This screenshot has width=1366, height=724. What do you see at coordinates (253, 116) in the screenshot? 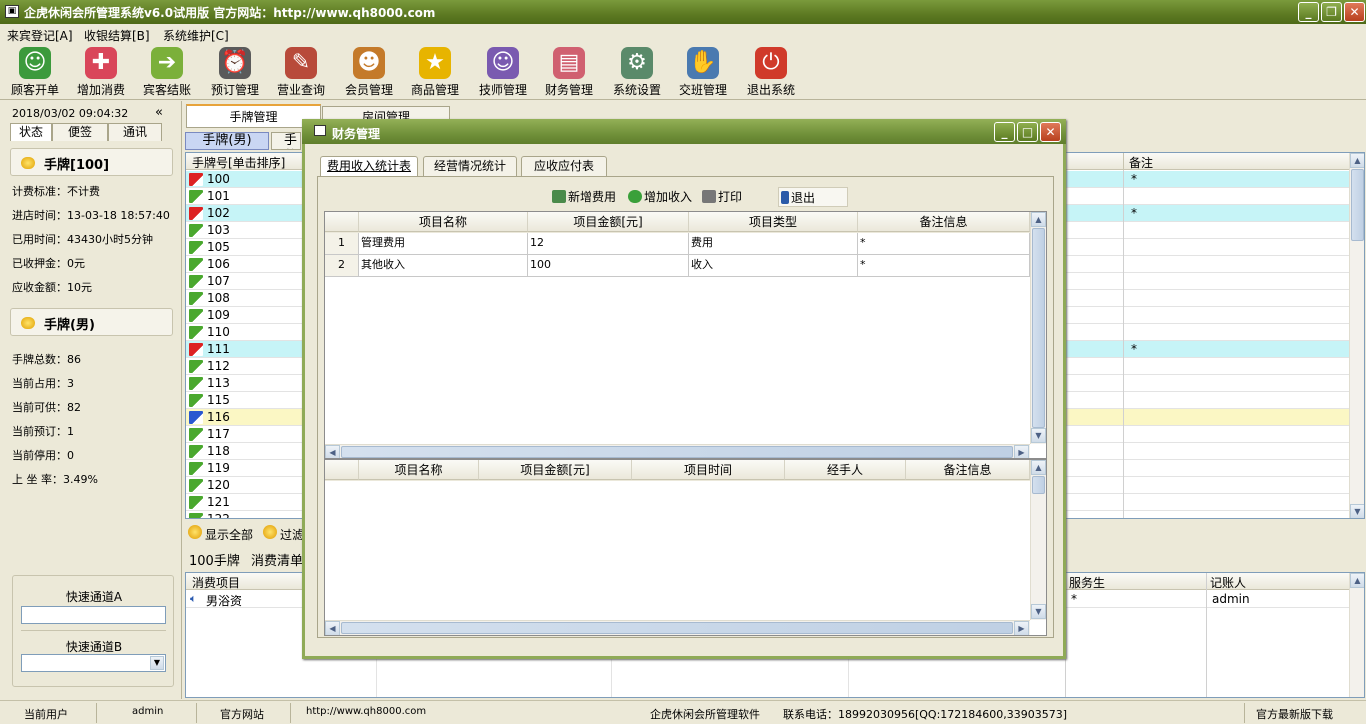
I see `tab-wristband: 手牌管理` at bounding box center [253, 116].